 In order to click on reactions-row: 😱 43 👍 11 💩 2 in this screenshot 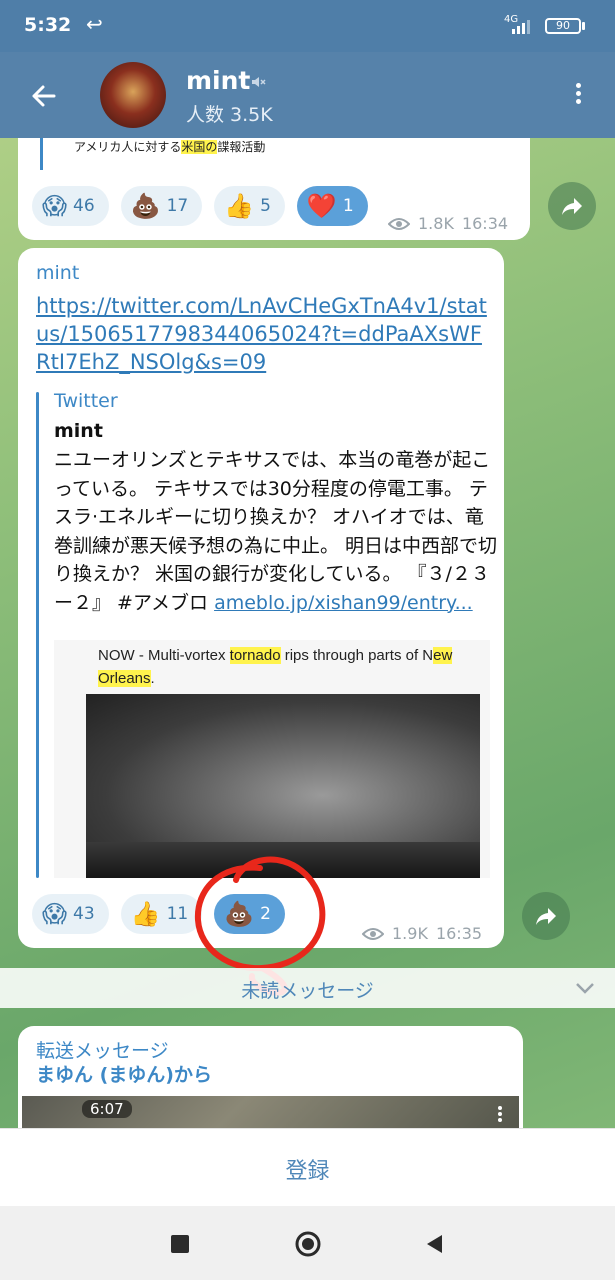, I will do `click(158, 914)`.